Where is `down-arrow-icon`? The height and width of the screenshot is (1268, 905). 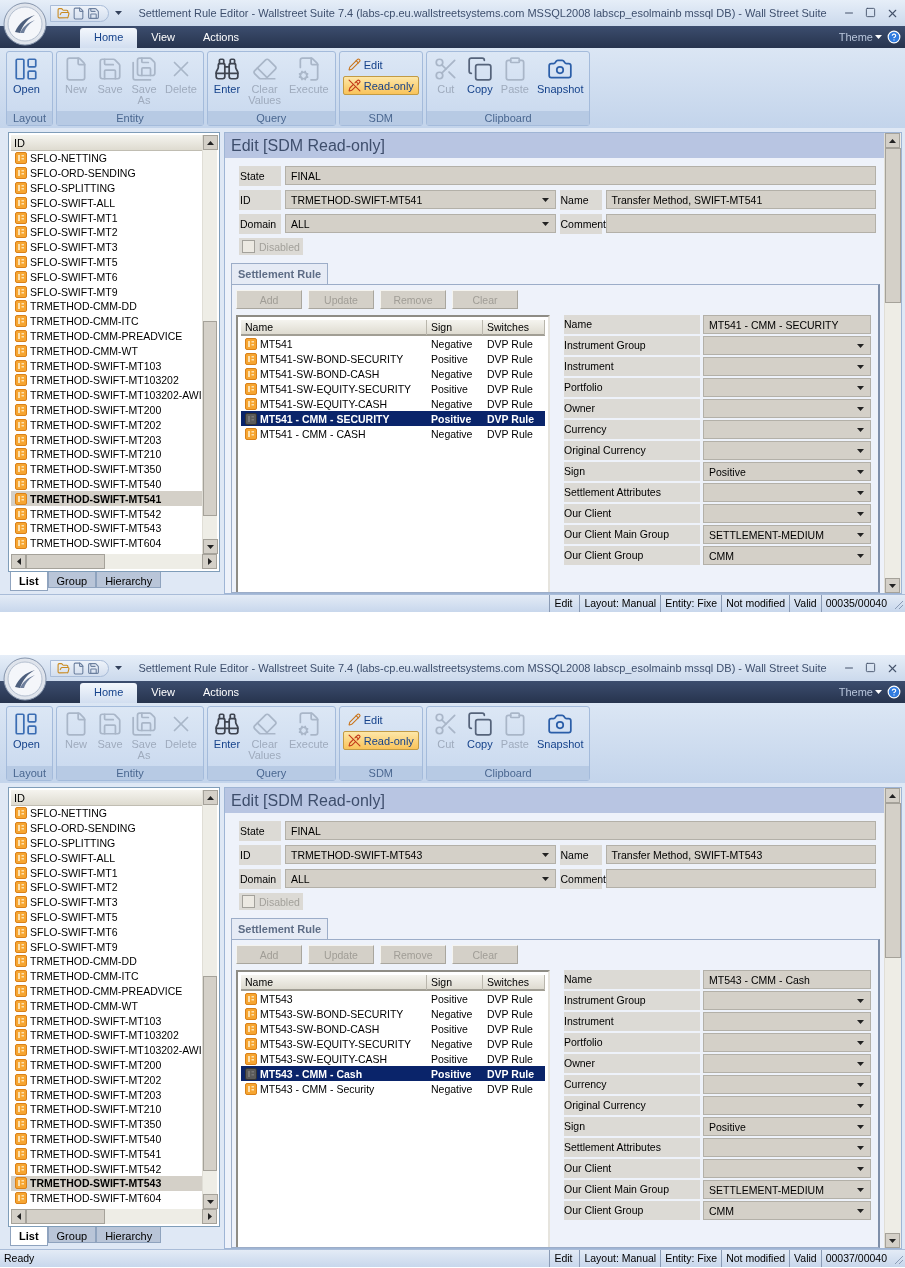
down-arrow-icon is located at coordinates (892, 585).